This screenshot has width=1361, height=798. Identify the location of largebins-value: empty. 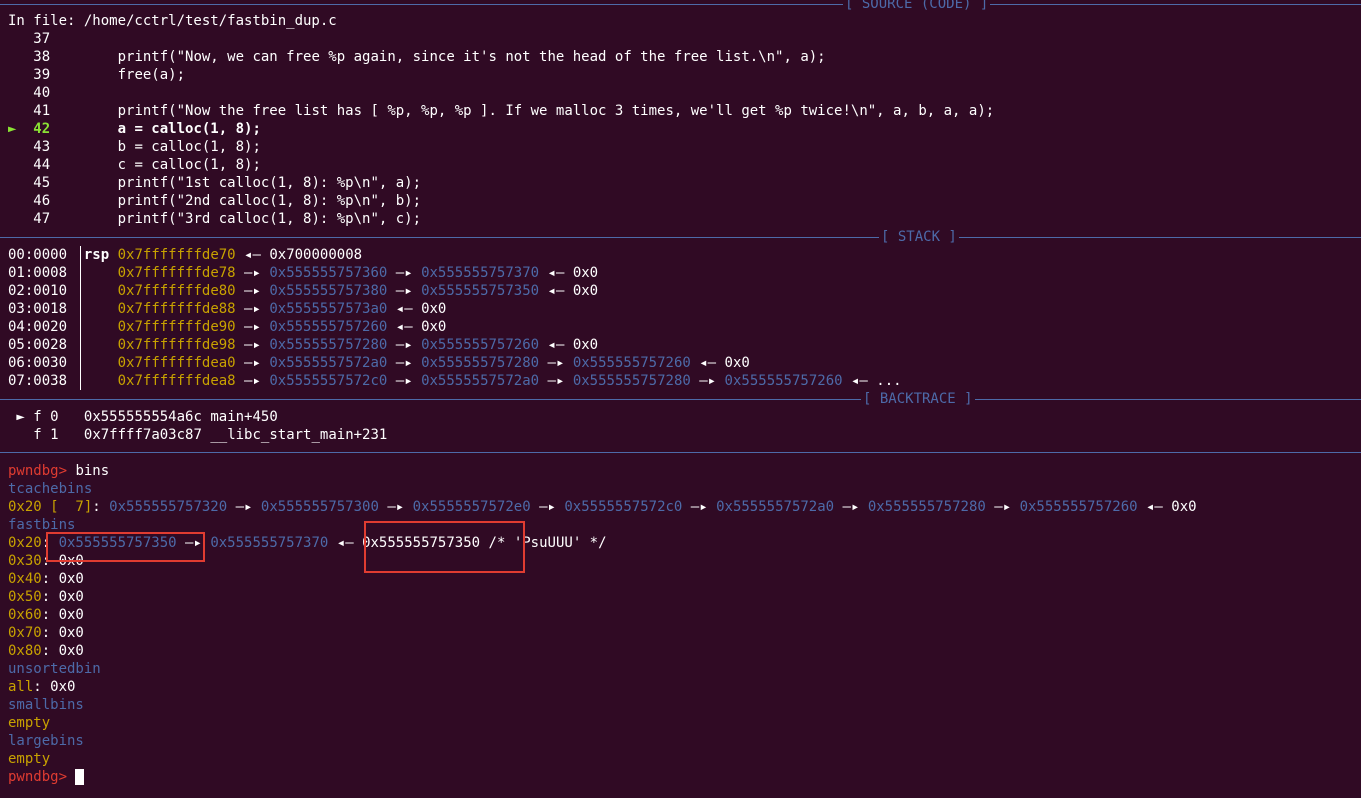
(29, 759).